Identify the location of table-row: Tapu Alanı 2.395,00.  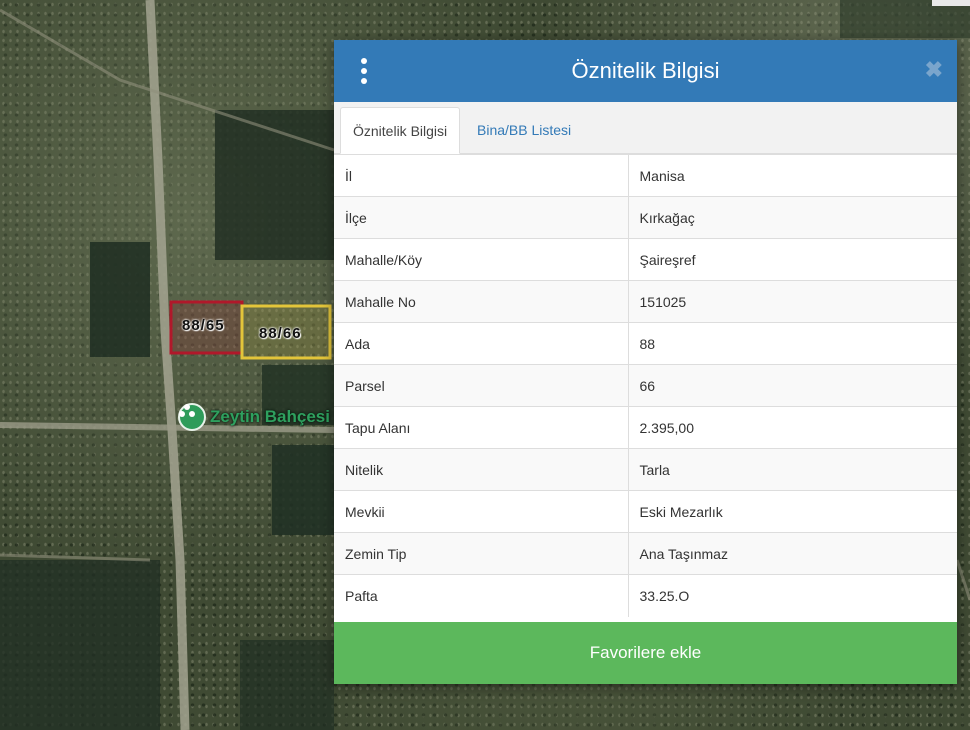
(645, 427).